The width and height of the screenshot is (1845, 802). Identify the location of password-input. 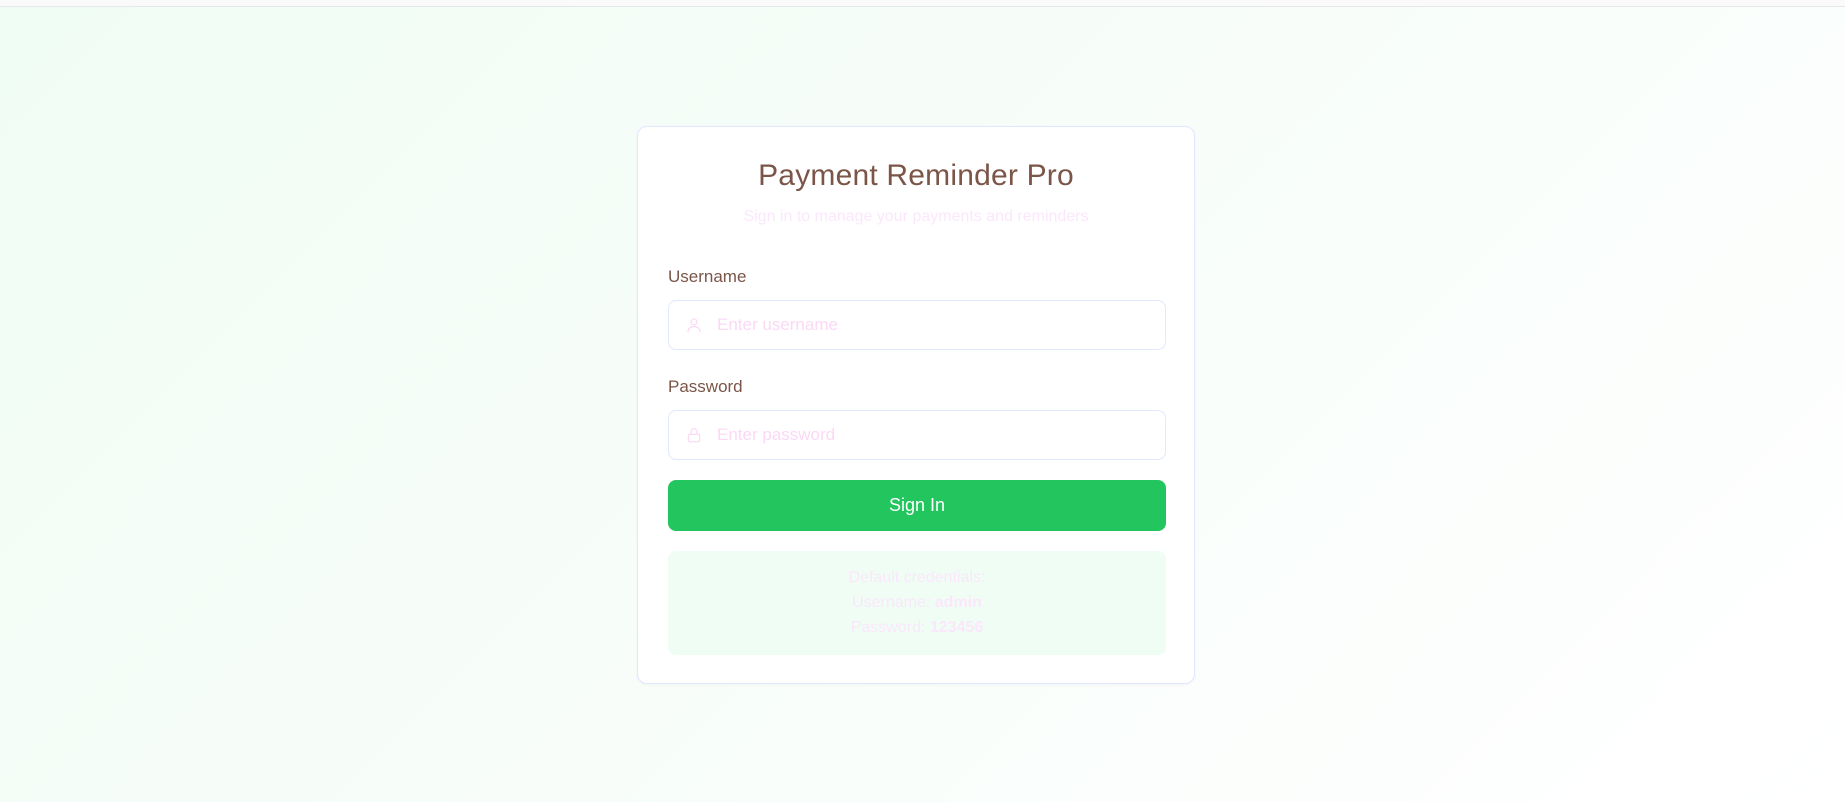
(937, 435).